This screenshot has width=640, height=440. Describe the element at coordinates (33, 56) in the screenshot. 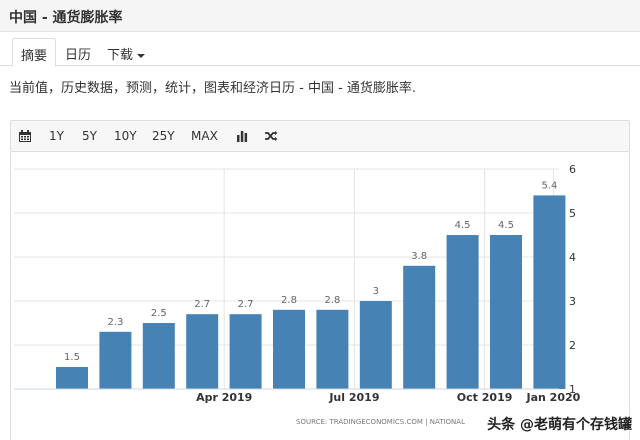

I see `tab-summary-label: 摘要` at that location.